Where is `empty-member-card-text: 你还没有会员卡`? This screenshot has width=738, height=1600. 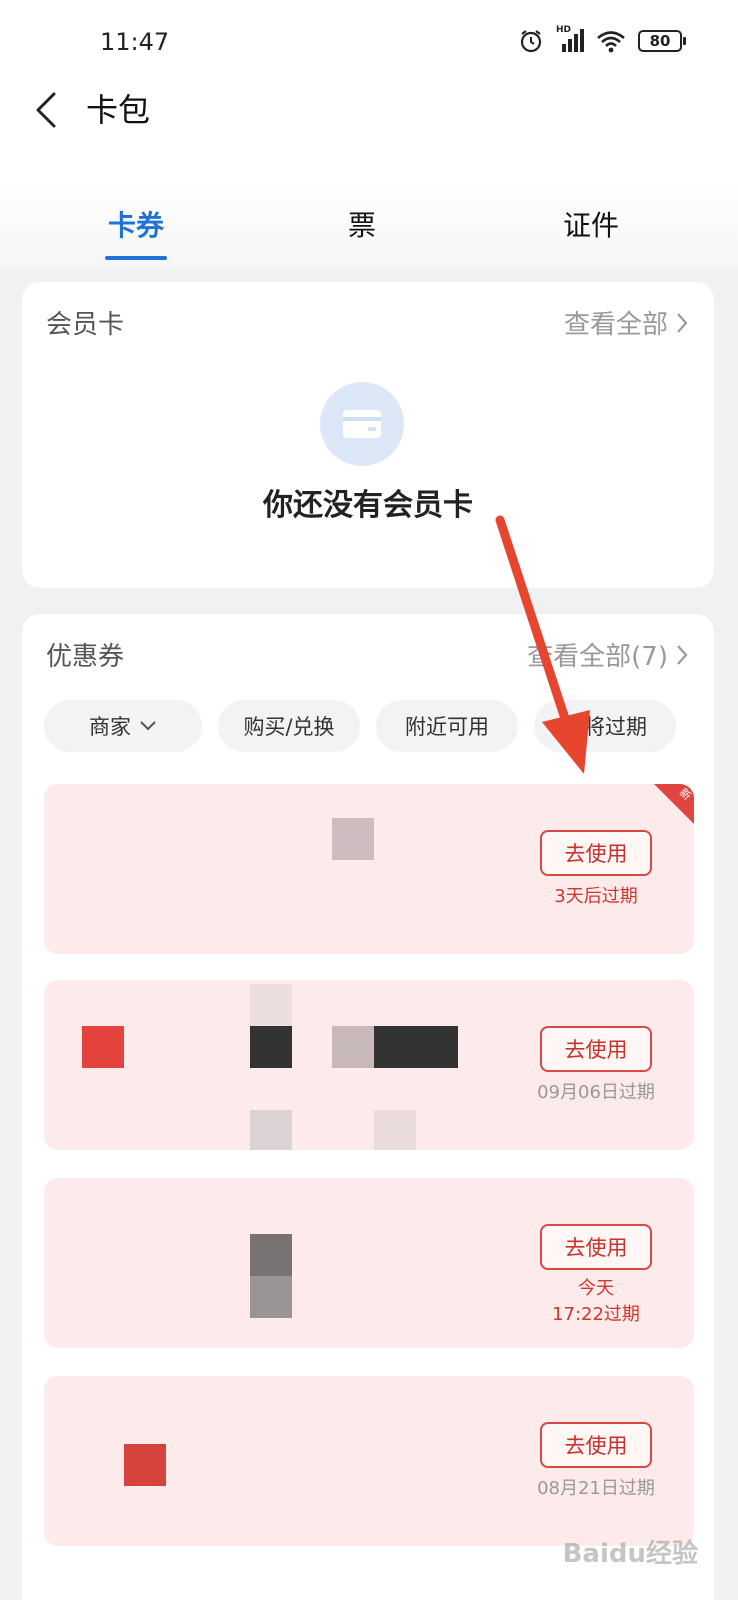
empty-member-card-text: 你还没有会员卡 is located at coordinates (368, 505).